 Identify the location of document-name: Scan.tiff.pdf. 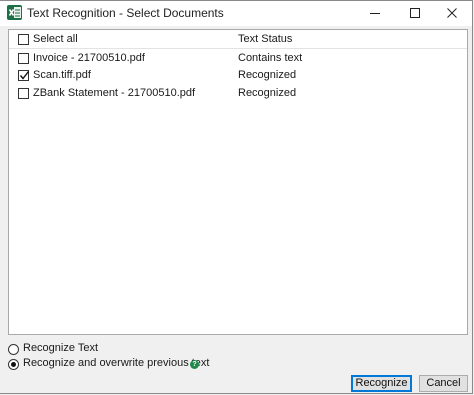
(62, 75).